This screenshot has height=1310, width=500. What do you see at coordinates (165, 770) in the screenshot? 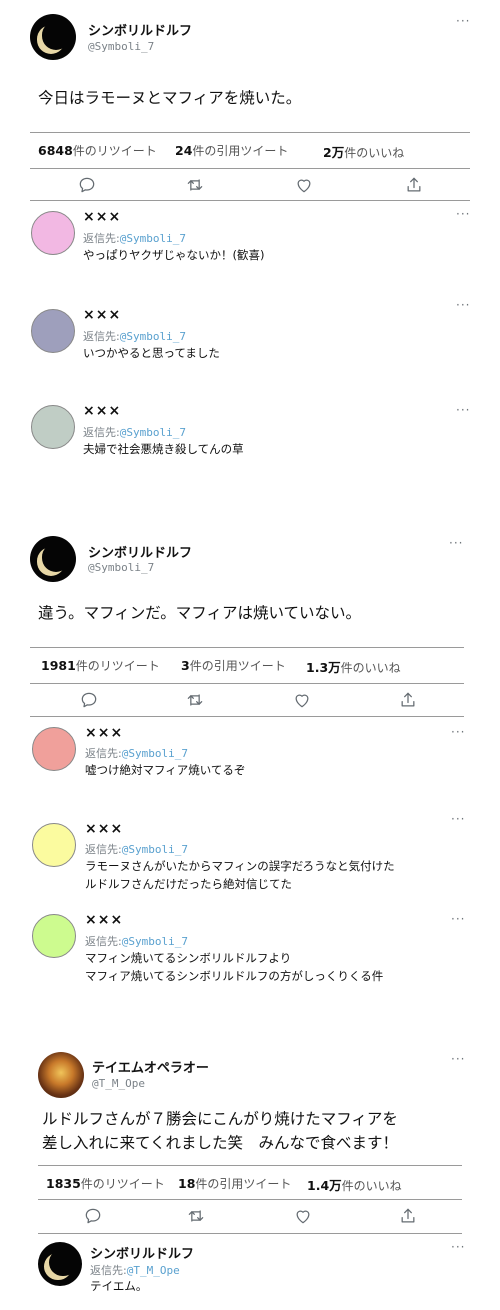
I see `reply-text: 嘘つけ絶対マフィア焼いてるぞ` at bounding box center [165, 770].